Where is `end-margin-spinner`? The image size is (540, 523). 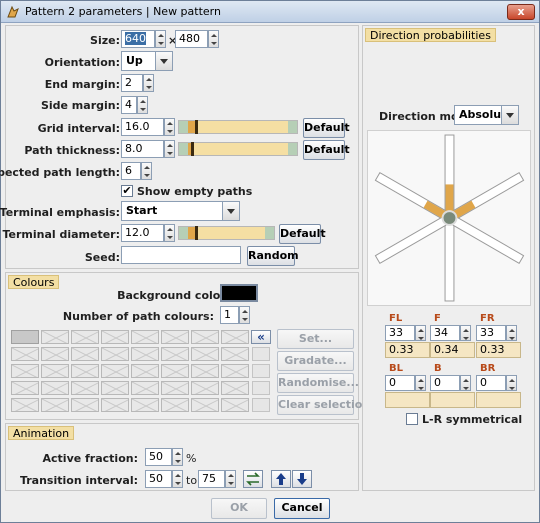 end-margin-spinner is located at coordinates (148, 83).